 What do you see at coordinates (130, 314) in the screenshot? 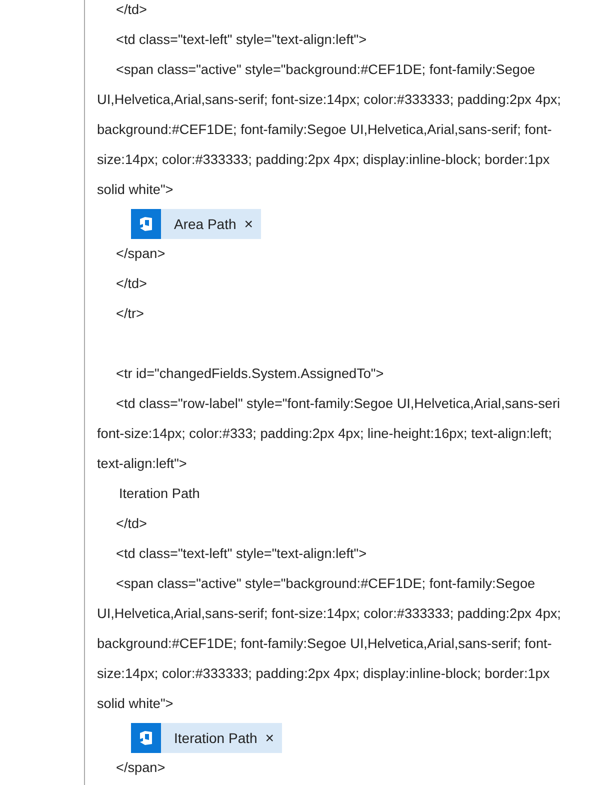
I see `code-line: </tr>` at bounding box center [130, 314].